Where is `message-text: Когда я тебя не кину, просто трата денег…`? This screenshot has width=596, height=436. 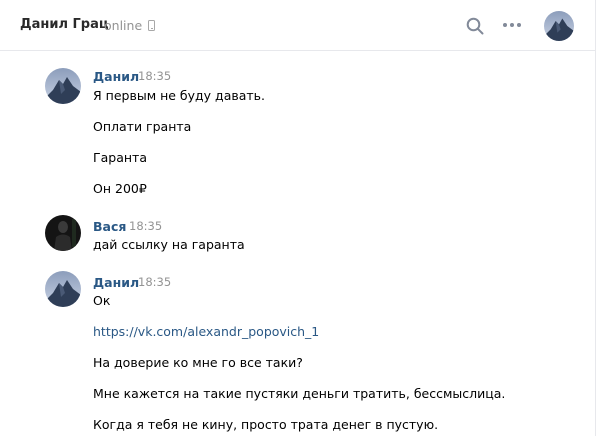
message-text: Когда я тебя не кину, просто трата денег… is located at coordinates (266, 424).